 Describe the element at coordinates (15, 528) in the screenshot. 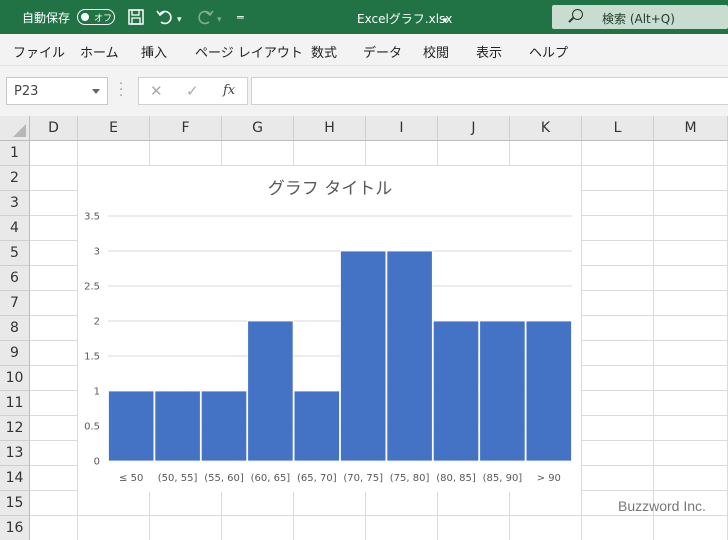

I see `row-header-16: 16` at that location.